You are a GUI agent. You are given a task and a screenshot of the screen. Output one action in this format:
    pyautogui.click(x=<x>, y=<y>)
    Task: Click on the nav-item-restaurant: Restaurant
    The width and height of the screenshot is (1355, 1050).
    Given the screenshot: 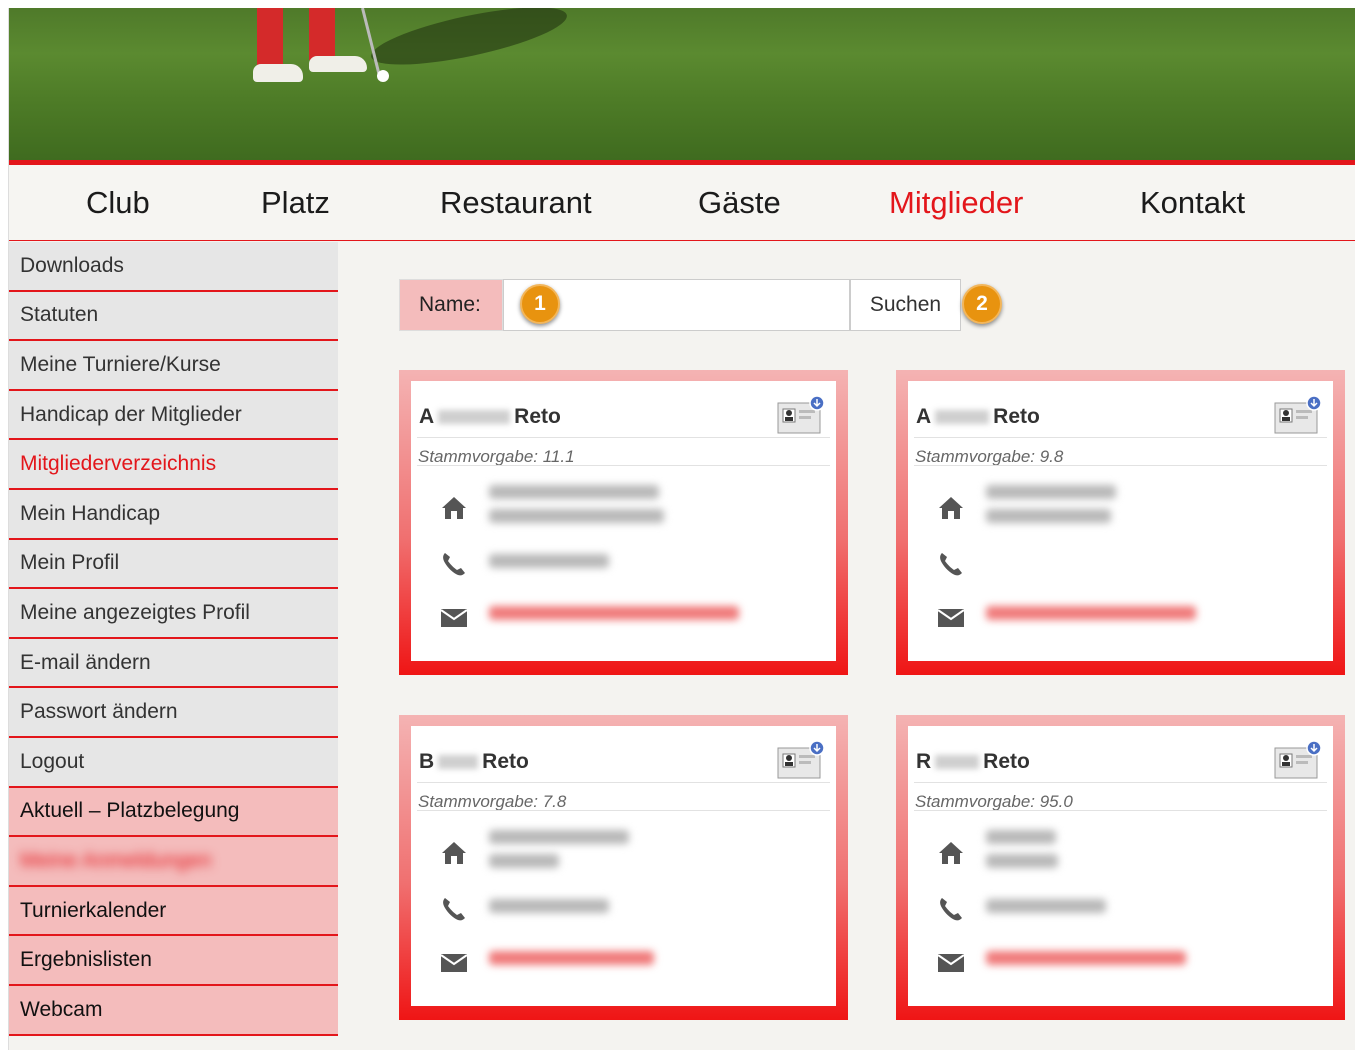 What is the action you would take?
    pyautogui.click(x=516, y=203)
    